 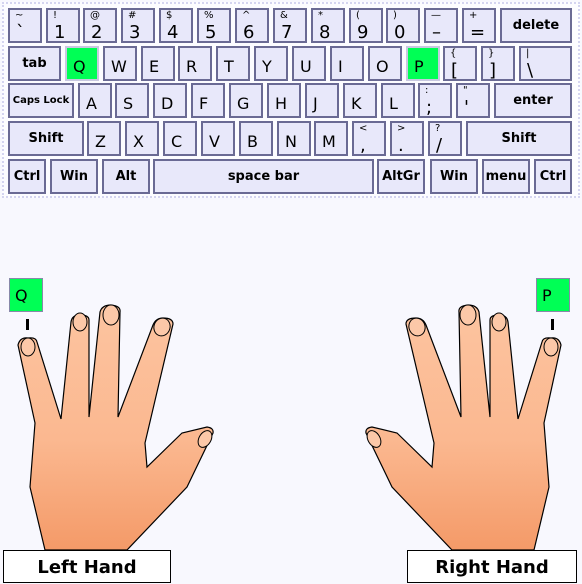 I want to click on left-pinky-pointer, so click(x=27, y=324).